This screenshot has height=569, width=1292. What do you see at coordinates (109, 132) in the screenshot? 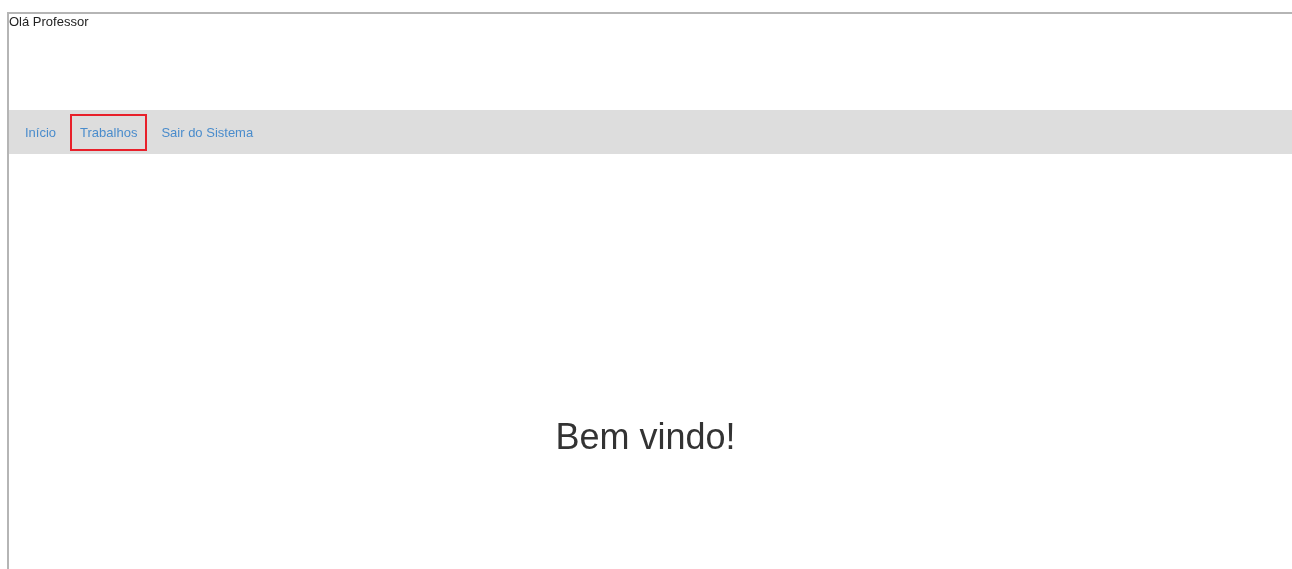
I see `nav-link: Trabalhos` at bounding box center [109, 132].